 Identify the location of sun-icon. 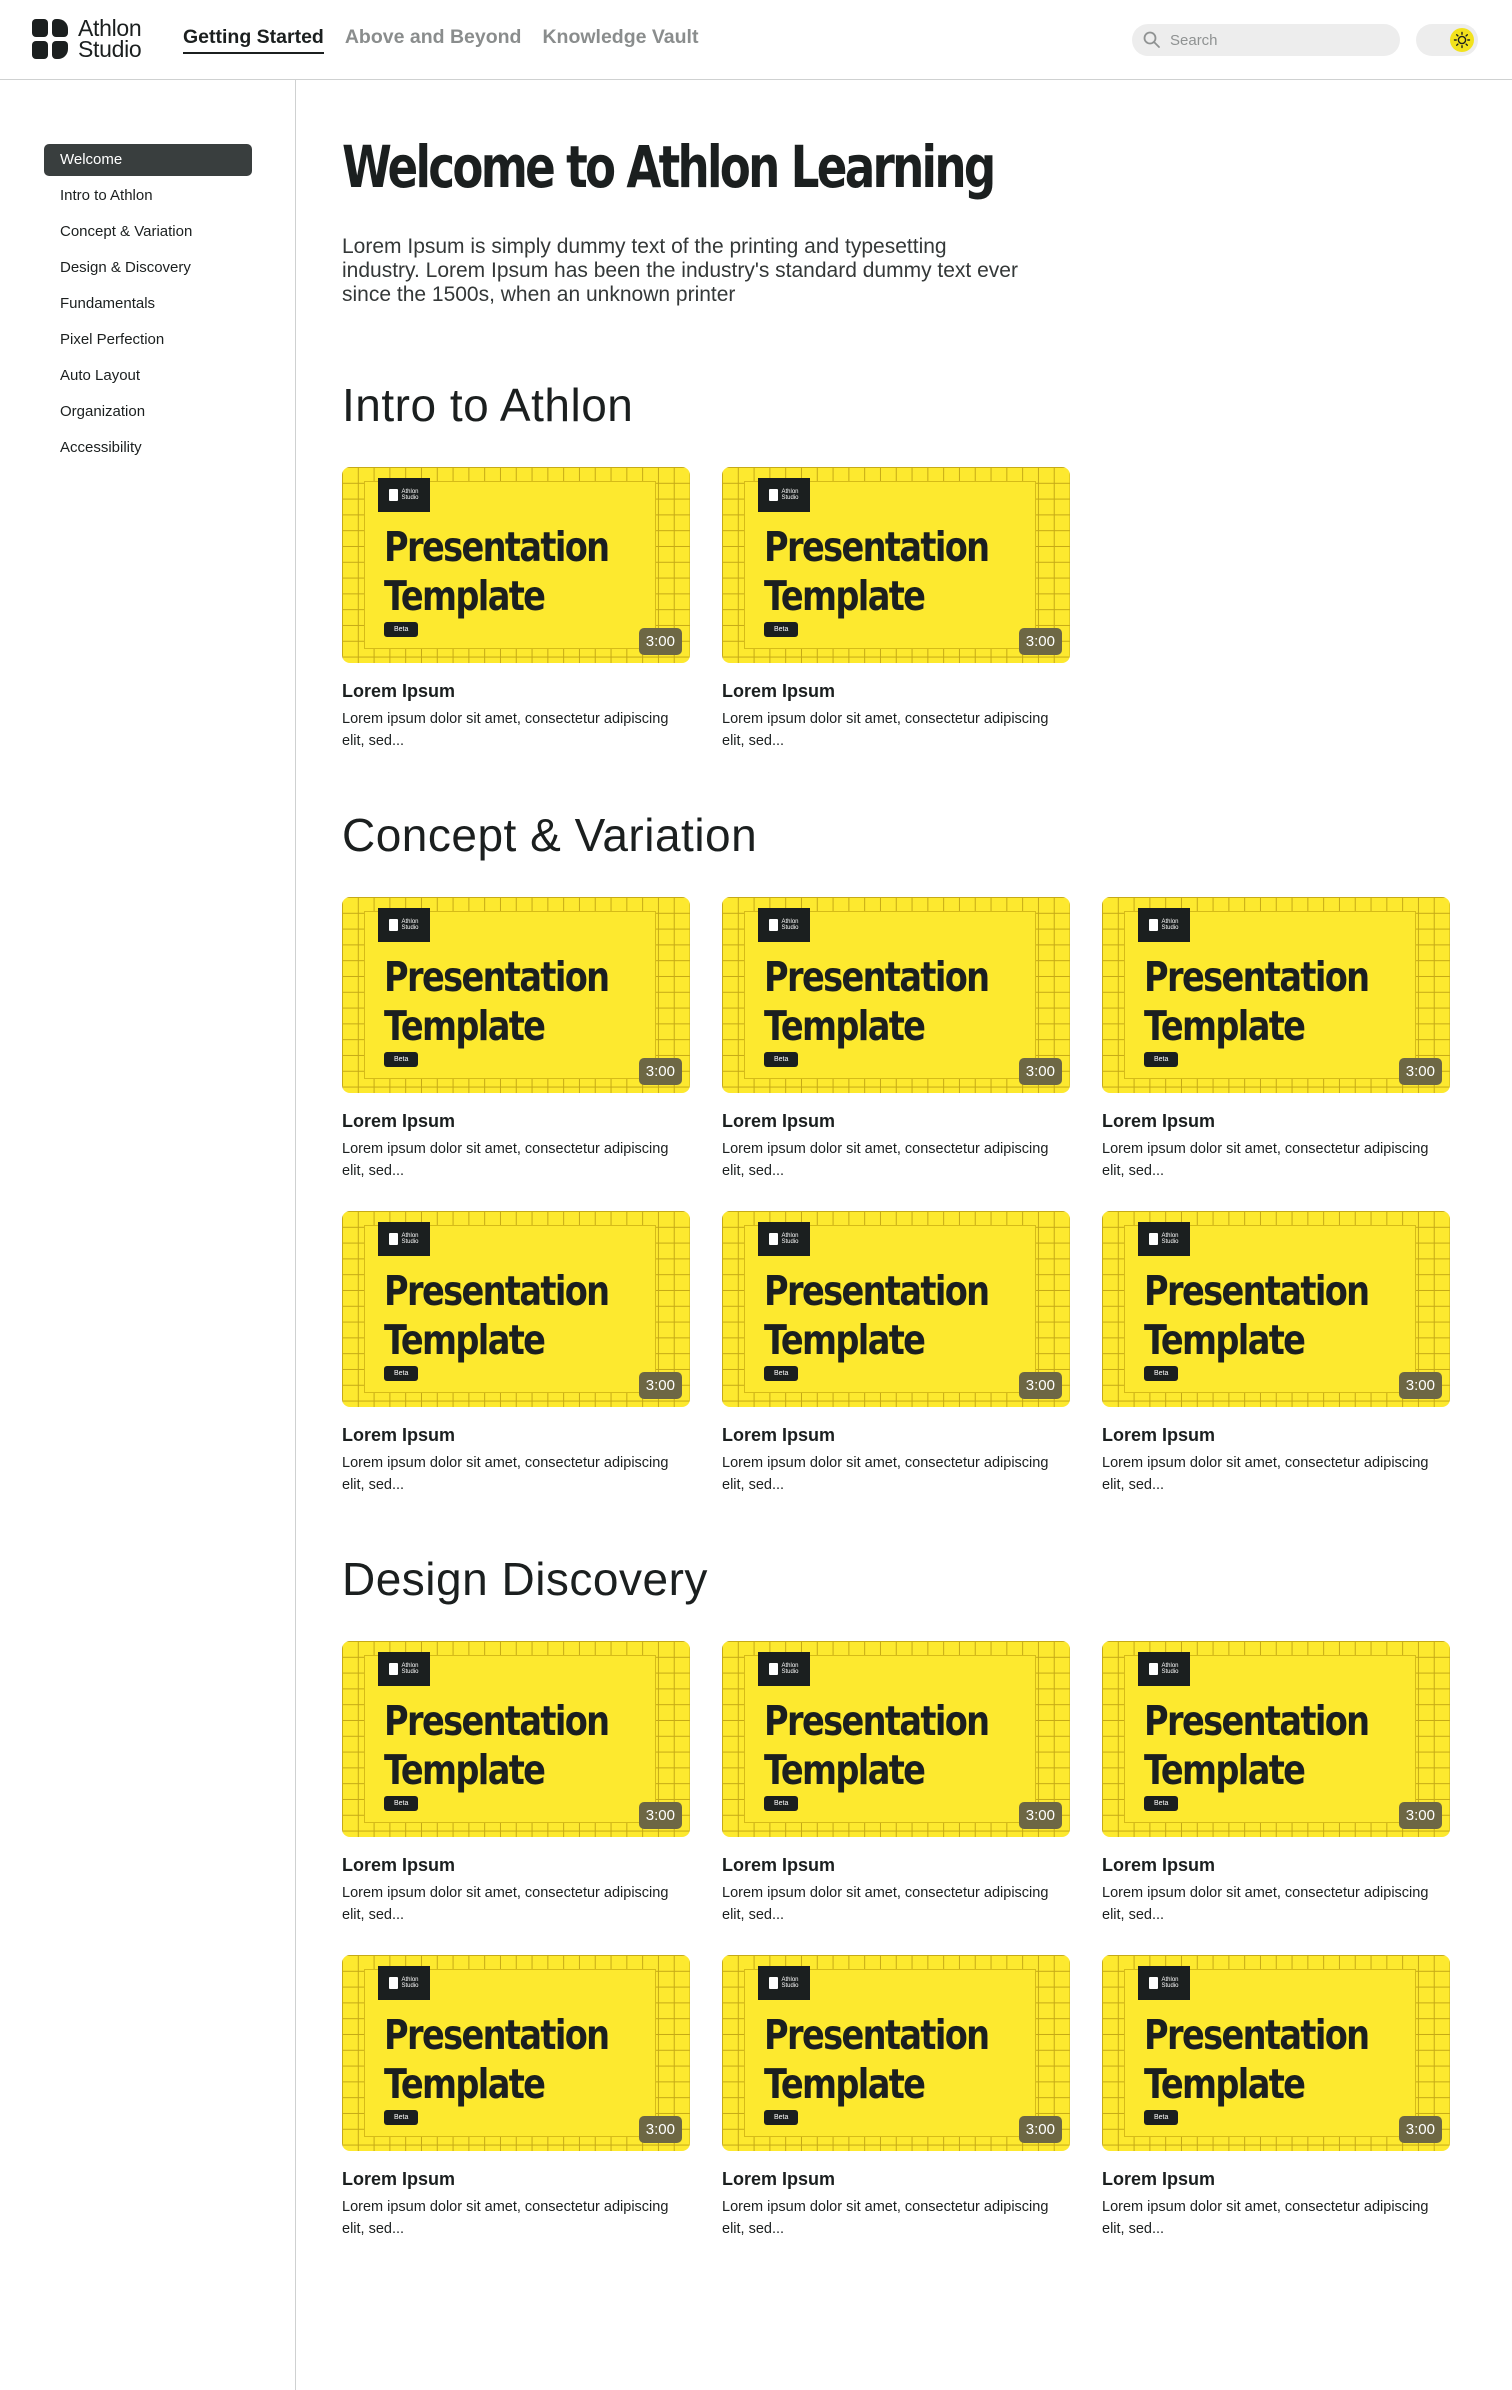
(1462, 40).